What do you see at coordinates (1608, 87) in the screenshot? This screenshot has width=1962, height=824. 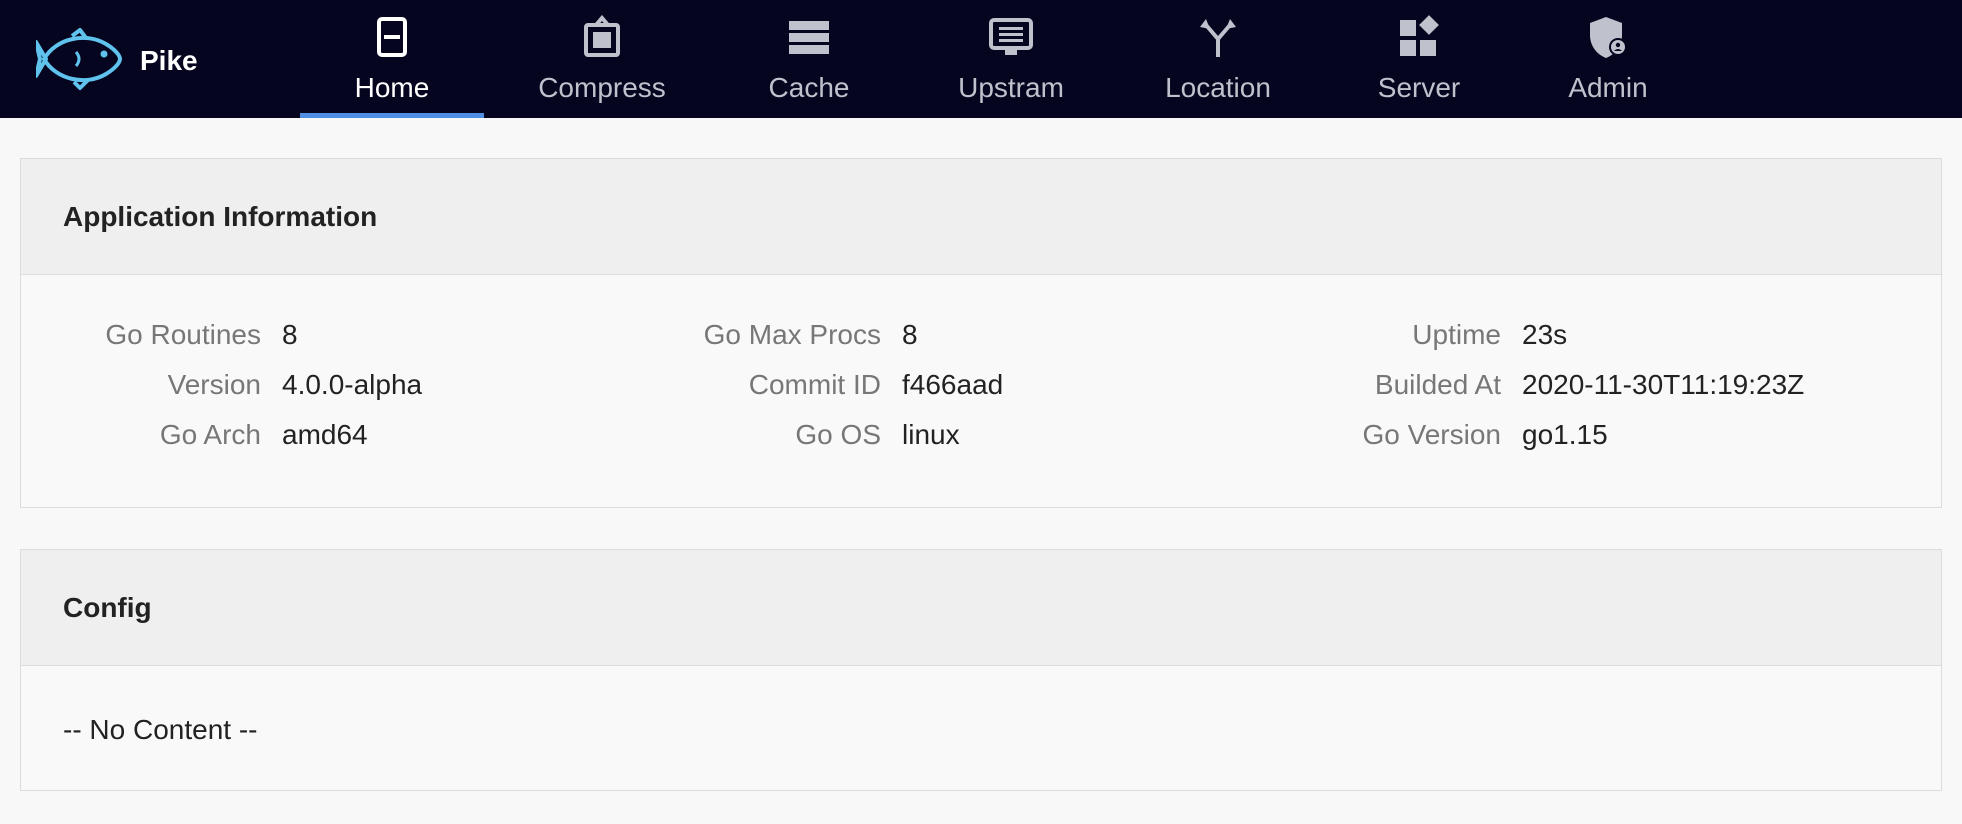 I see `nav-label-admin: Admin` at bounding box center [1608, 87].